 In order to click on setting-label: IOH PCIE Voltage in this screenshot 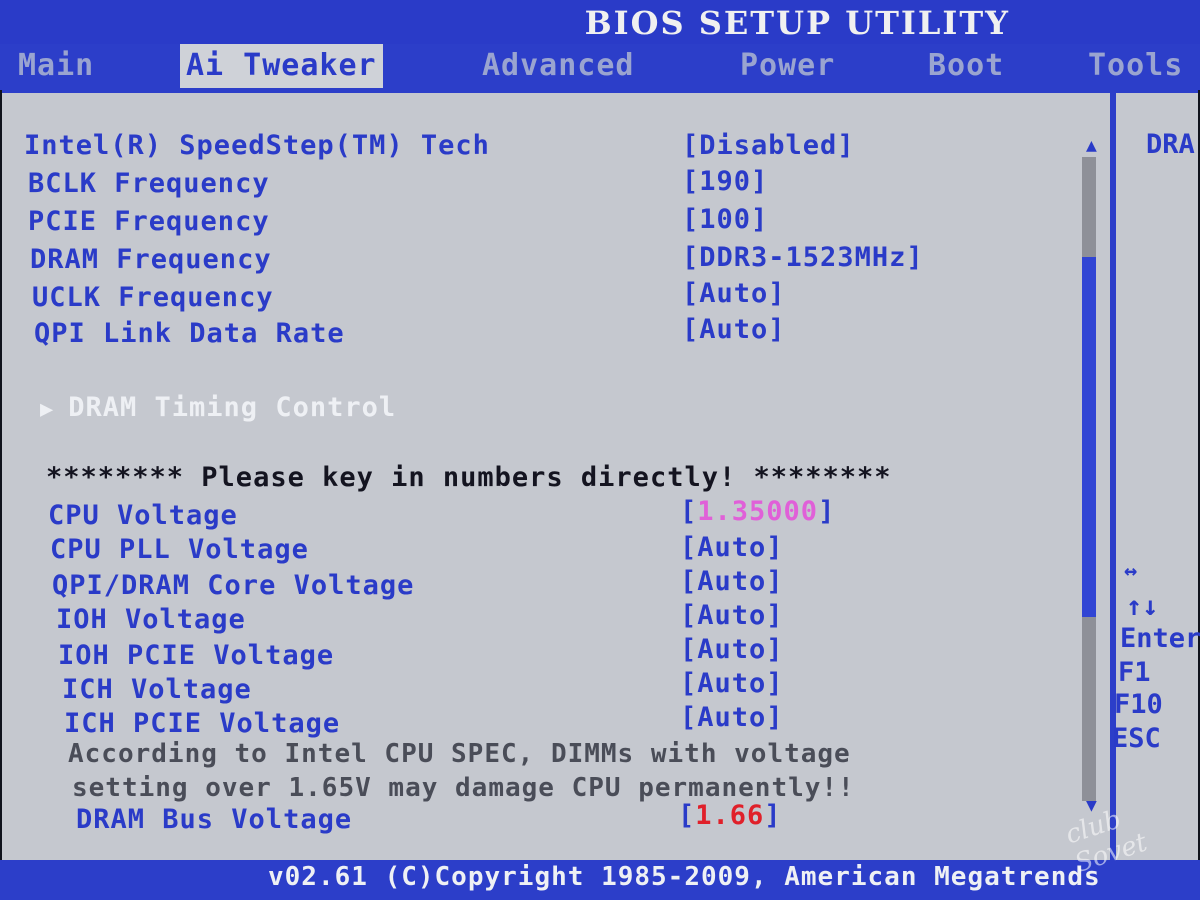, I will do `click(196, 655)`.